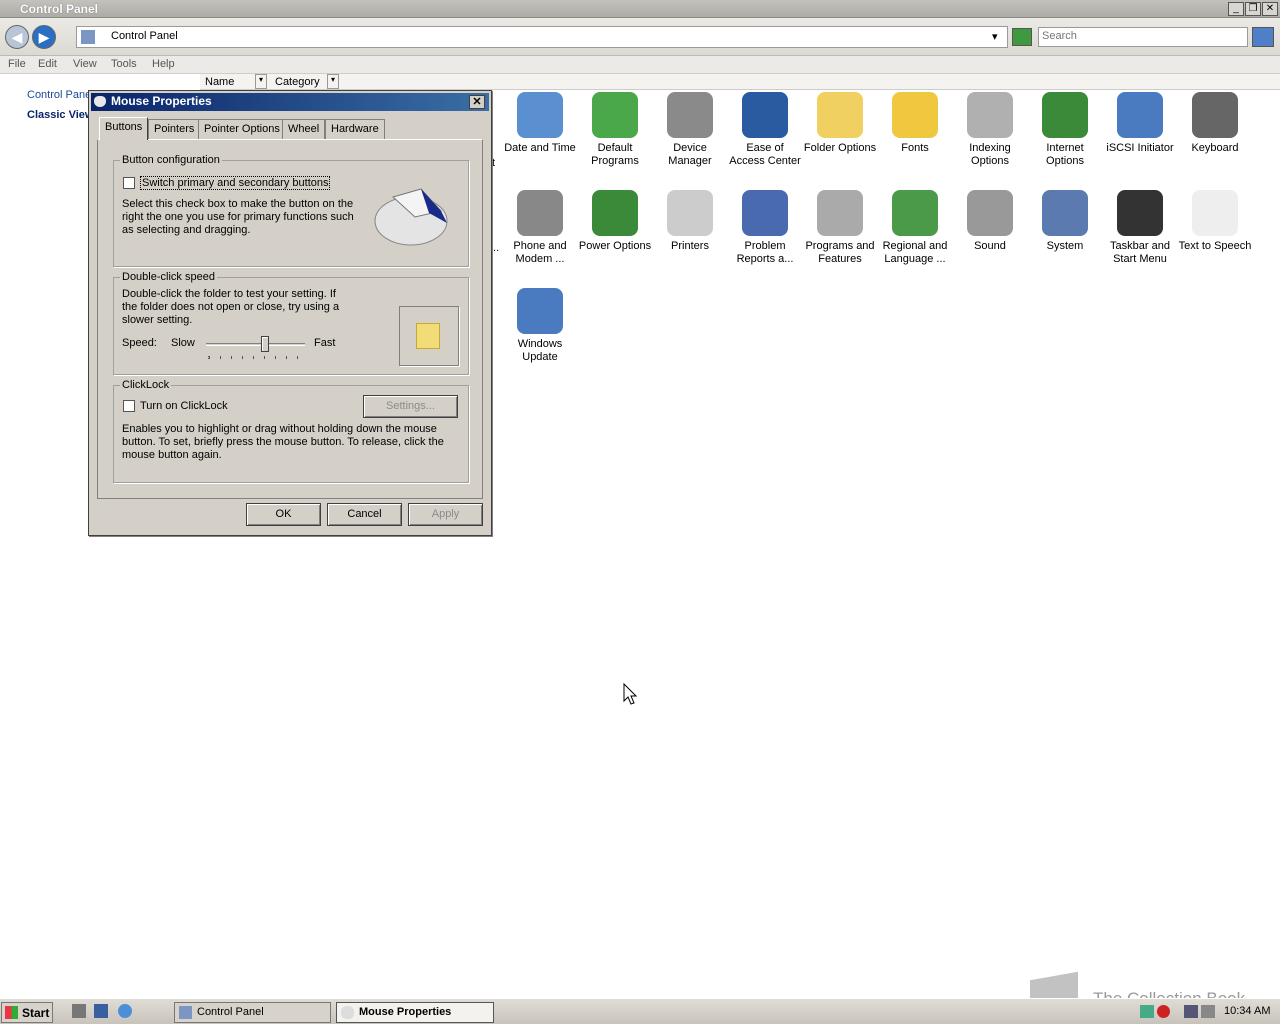  Describe the element at coordinates (364, 514) in the screenshot. I see `cancel-button: Cancel` at that location.